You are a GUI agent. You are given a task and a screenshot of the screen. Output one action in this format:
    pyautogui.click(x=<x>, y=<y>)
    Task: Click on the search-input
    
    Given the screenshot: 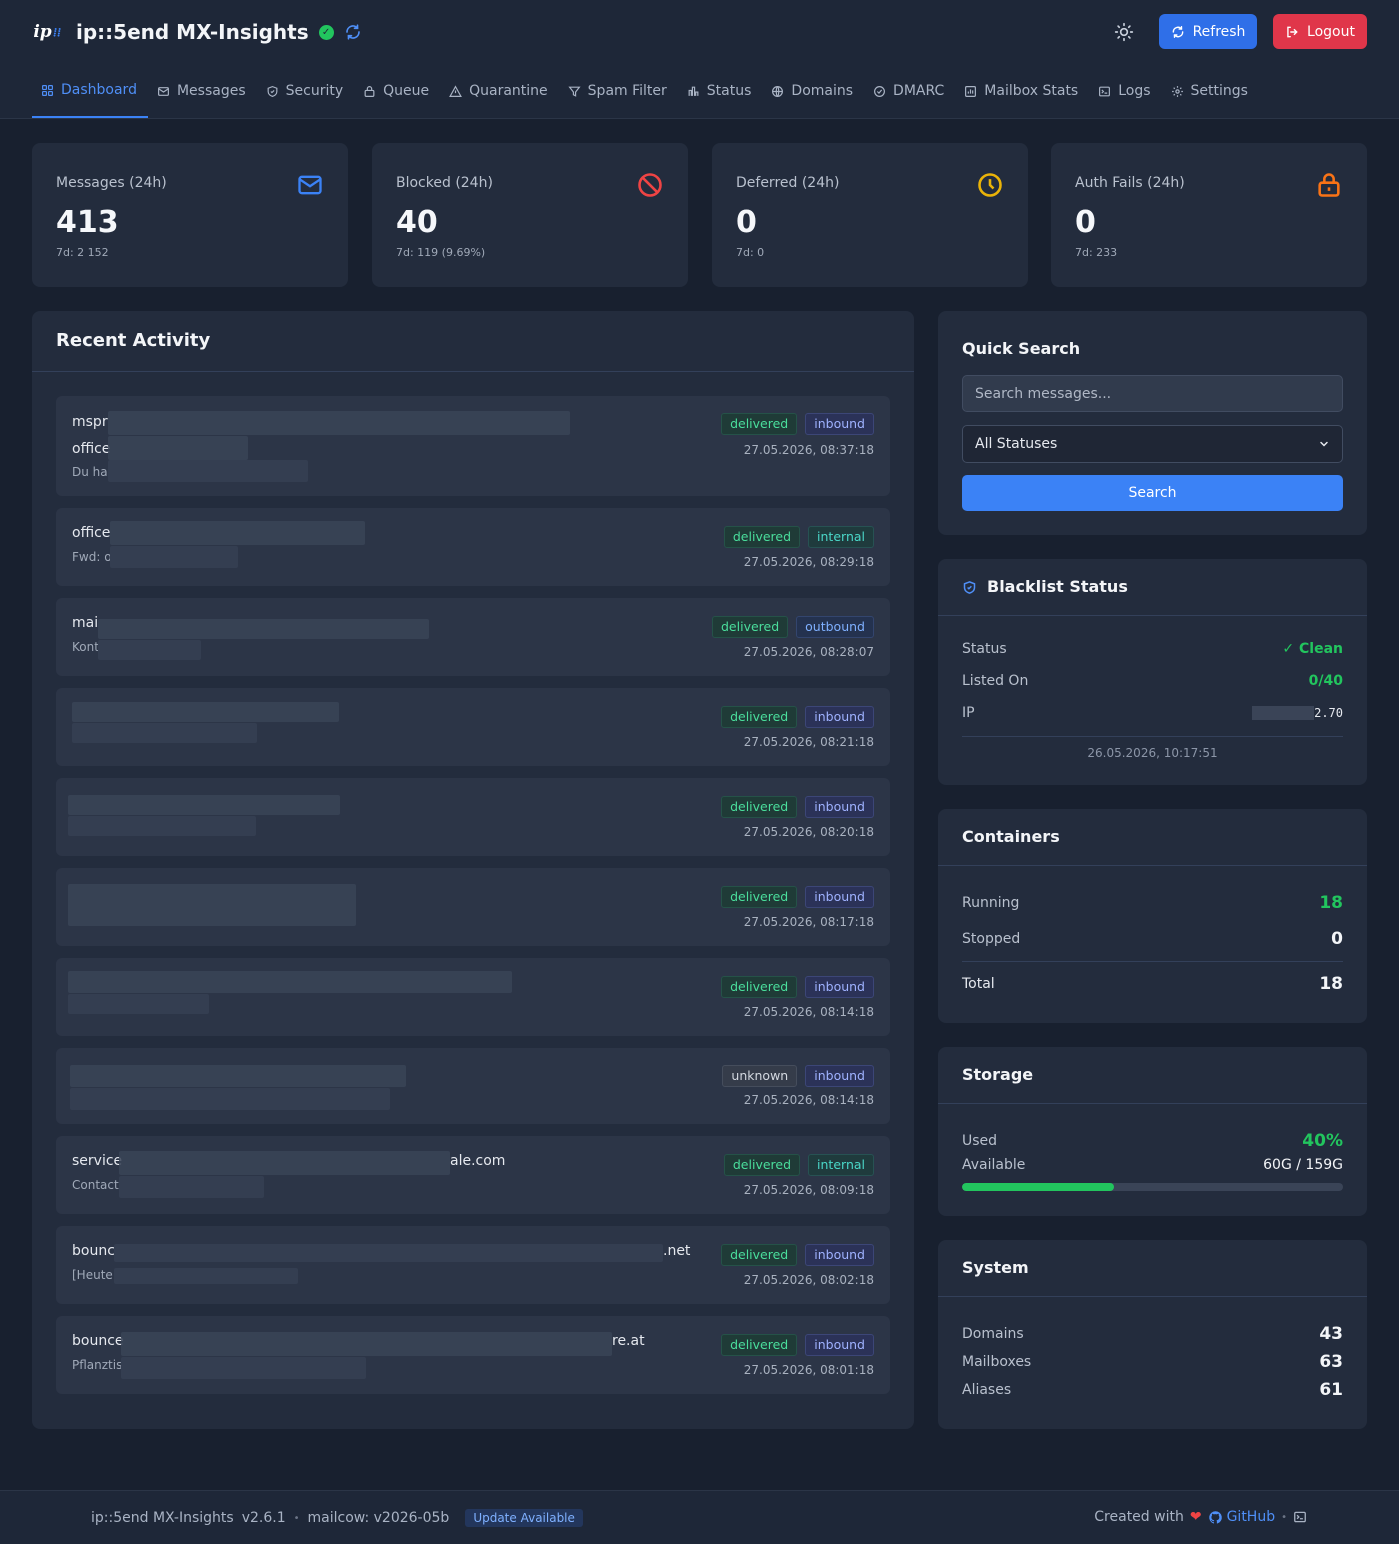 What is the action you would take?
    pyautogui.click(x=1152, y=393)
    